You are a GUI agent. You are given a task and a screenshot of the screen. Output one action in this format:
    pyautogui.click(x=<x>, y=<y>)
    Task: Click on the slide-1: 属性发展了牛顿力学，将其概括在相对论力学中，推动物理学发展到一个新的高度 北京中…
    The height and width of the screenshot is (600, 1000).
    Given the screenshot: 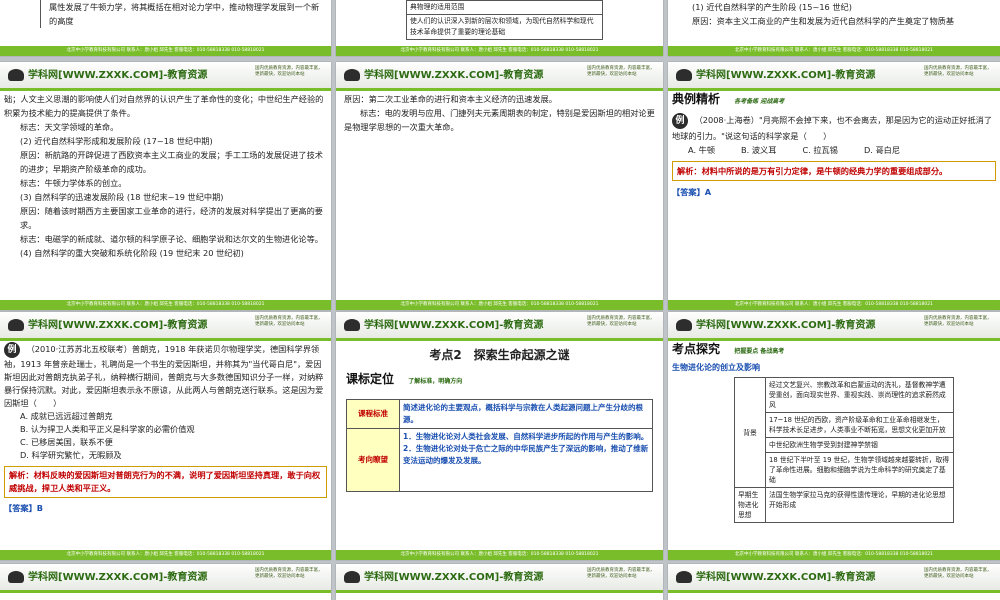 What is the action you would take?
    pyautogui.click(x=165, y=28)
    